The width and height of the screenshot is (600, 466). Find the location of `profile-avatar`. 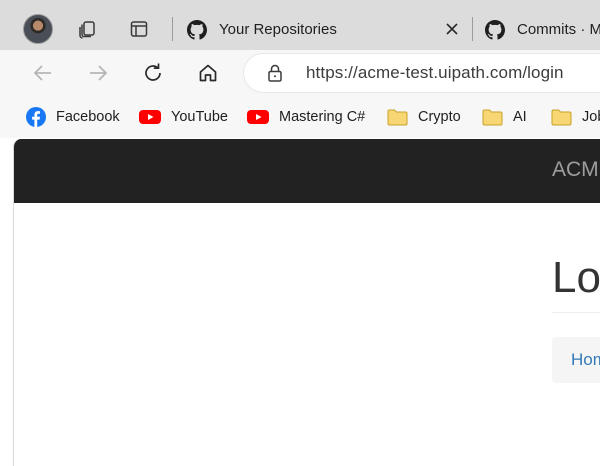

profile-avatar is located at coordinates (38, 29).